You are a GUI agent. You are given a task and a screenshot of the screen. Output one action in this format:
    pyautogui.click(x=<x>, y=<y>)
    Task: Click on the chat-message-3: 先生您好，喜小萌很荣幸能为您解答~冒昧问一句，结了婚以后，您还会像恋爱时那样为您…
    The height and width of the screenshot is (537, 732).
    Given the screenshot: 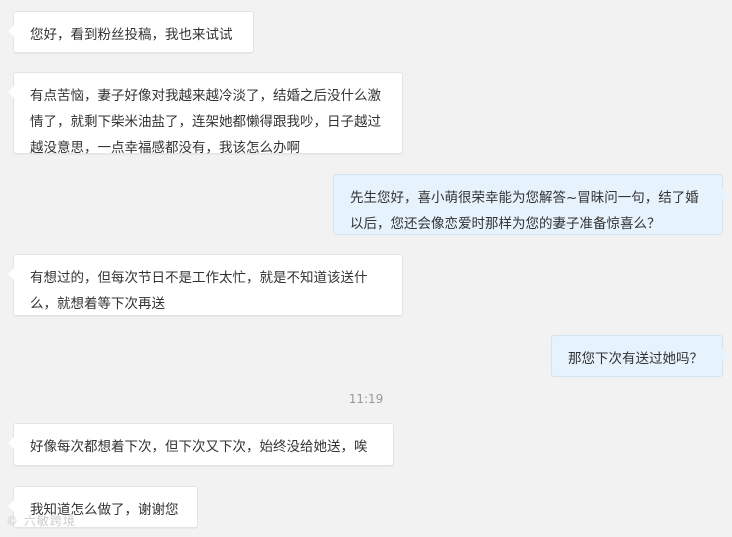 What is the action you would take?
    pyautogui.click(x=530, y=204)
    